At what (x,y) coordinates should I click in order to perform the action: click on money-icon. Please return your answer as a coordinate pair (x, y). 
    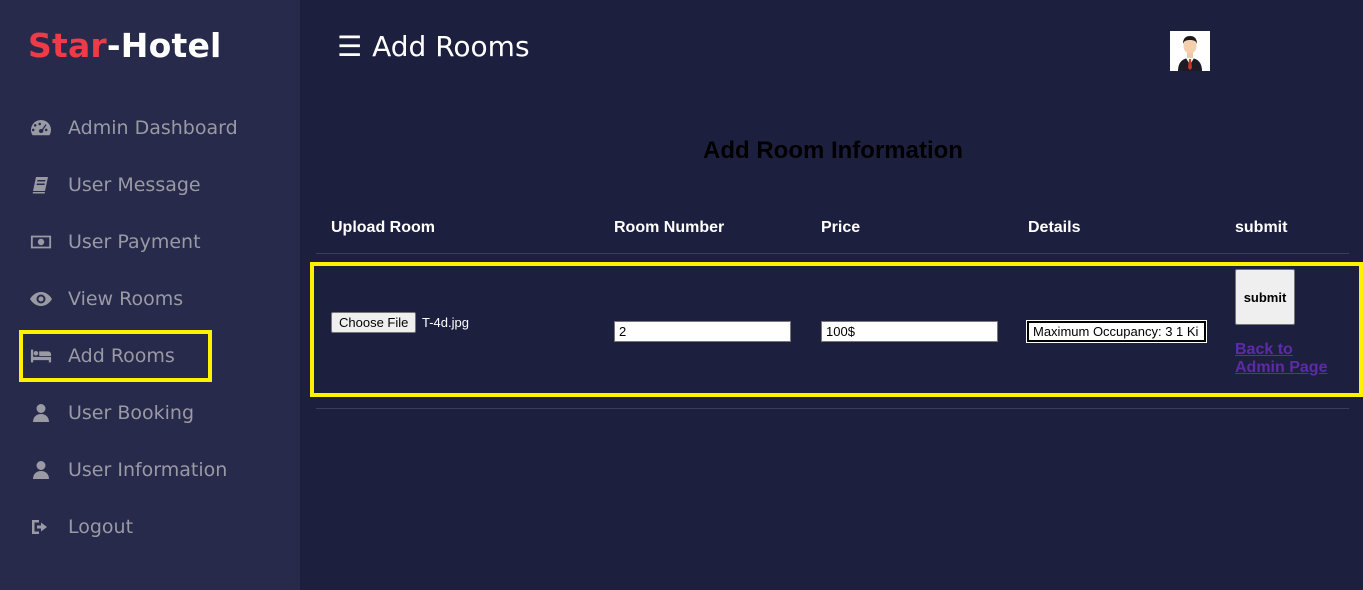
    Looking at the image, I should click on (41, 242).